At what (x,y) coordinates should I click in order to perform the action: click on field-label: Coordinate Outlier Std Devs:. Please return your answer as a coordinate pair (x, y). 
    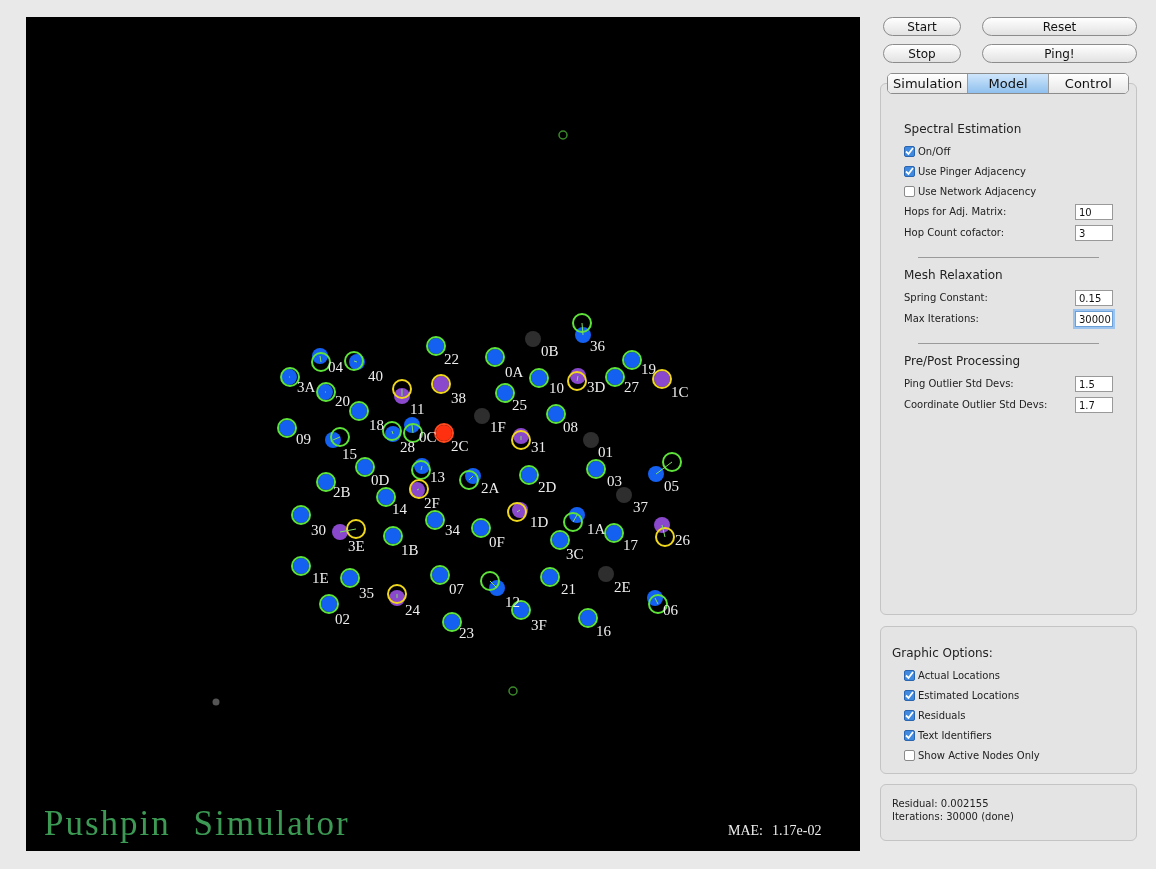
    Looking at the image, I should click on (976, 405).